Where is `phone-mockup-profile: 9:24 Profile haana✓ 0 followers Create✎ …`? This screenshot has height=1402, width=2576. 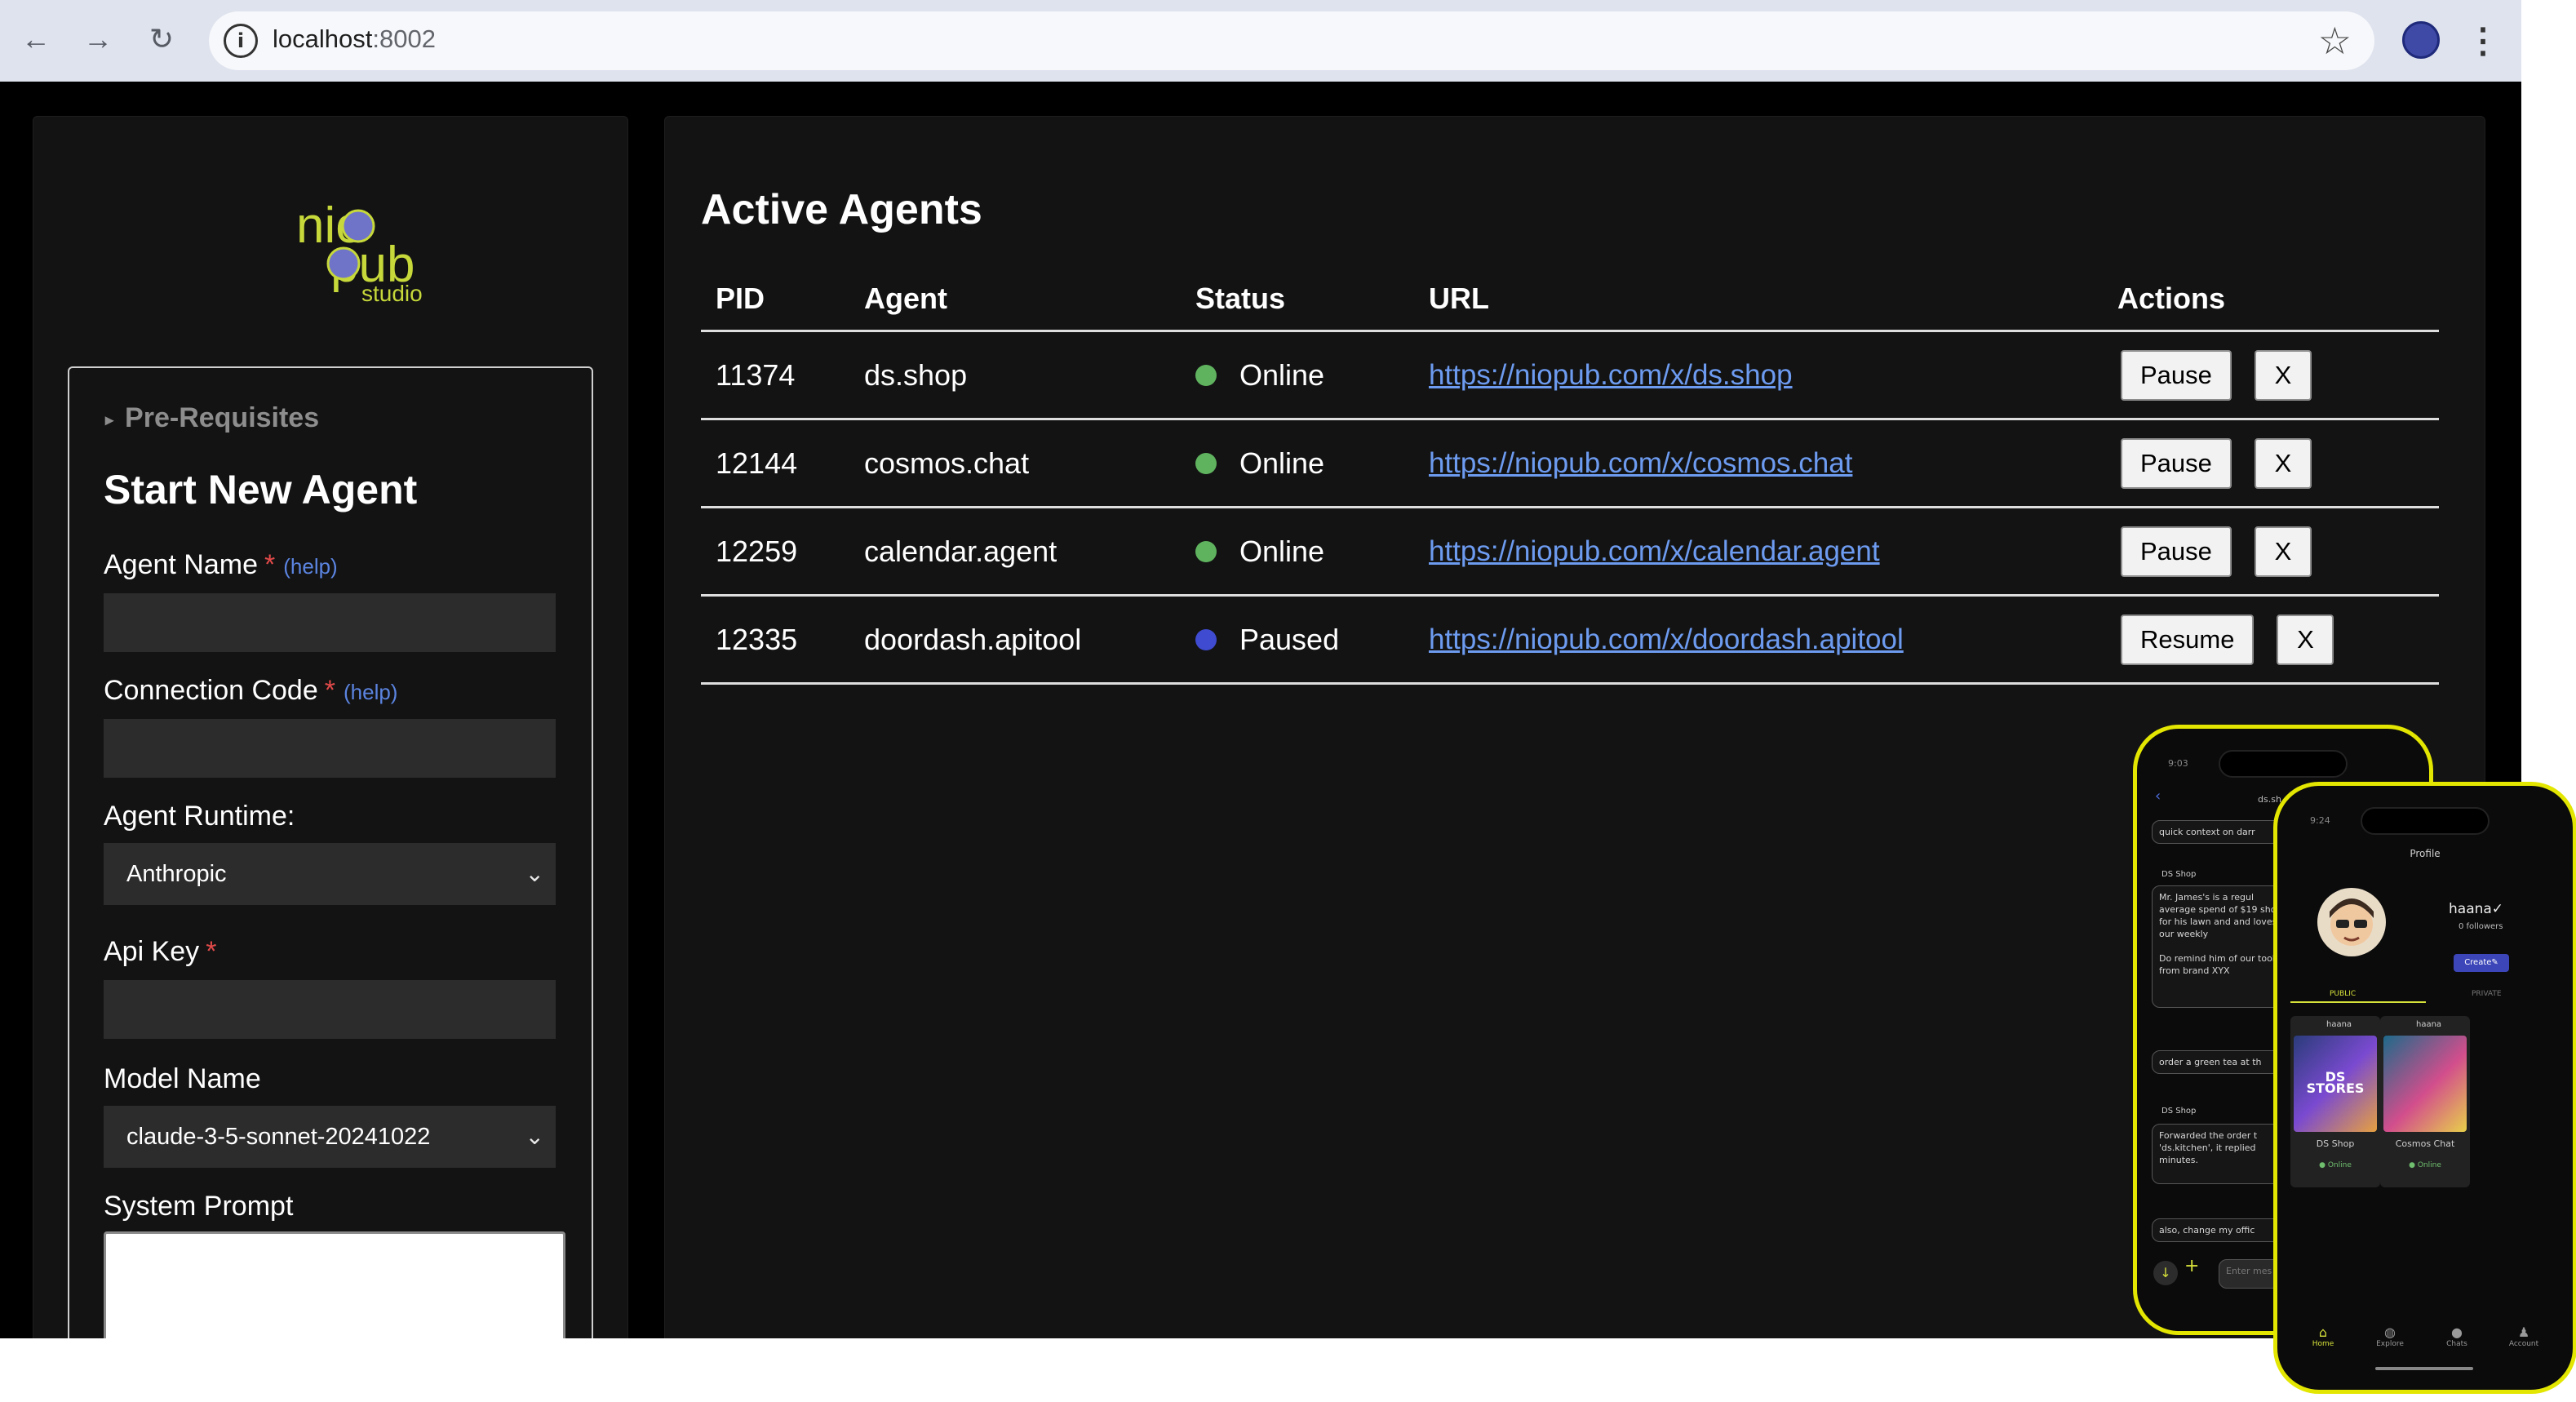
phone-mockup-profile: 9:24 Profile haana✓ 0 followers Create✎ … is located at coordinates (2424, 1088).